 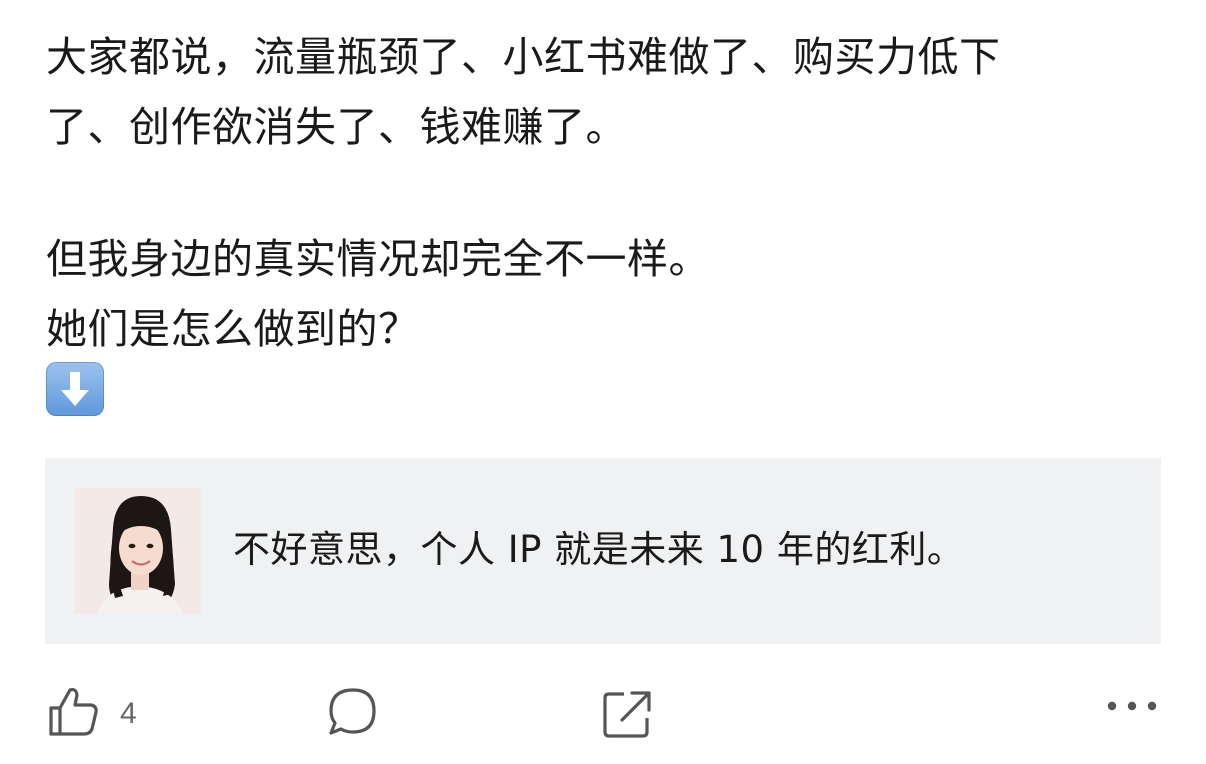 What do you see at coordinates (138, 551) in the screenshot?
I see `avatar` at bounding box center [138, 551].